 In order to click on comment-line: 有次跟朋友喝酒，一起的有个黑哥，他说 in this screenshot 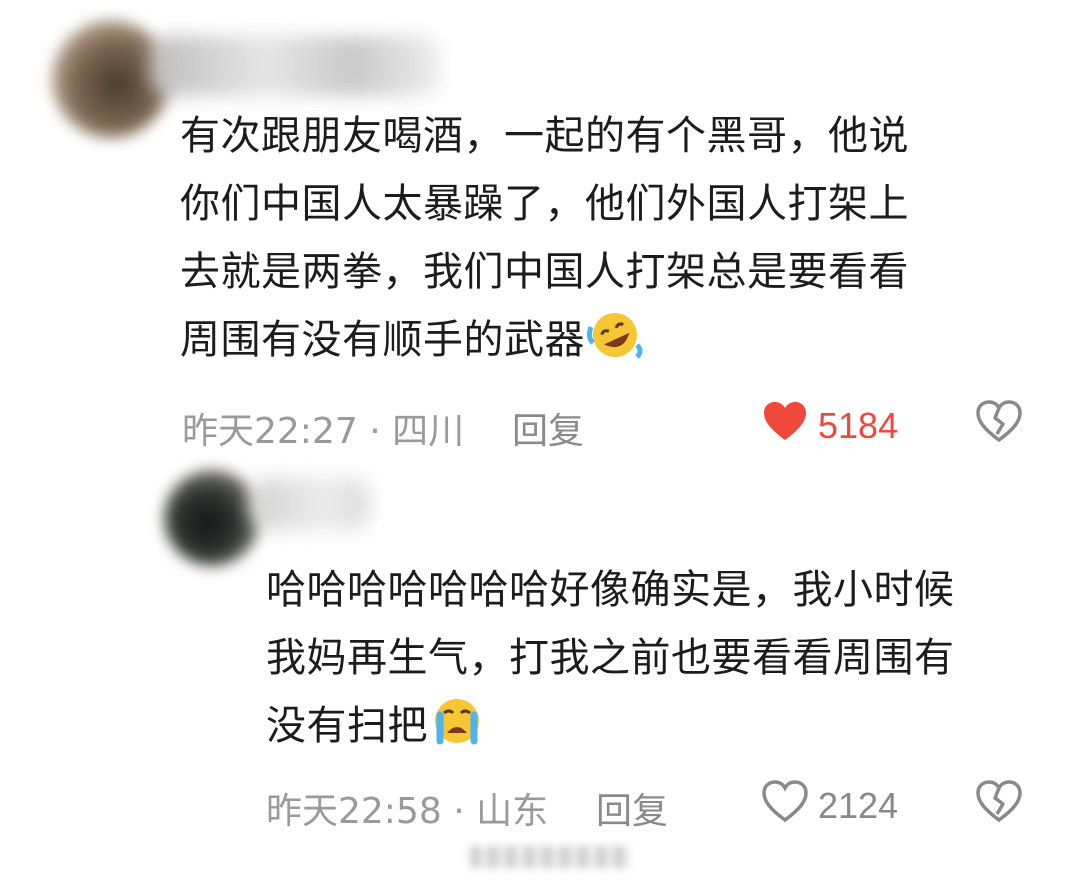, I will do `click(544, 136)`.